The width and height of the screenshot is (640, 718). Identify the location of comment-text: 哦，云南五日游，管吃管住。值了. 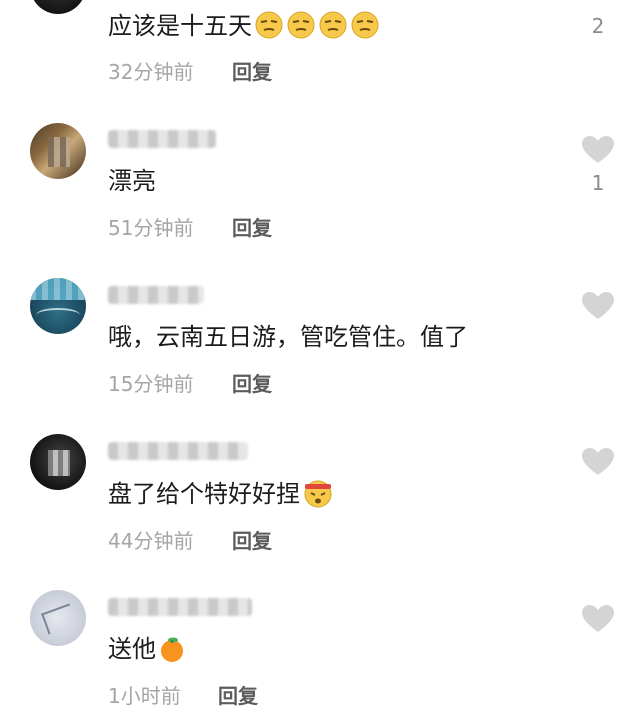
(288, 337).